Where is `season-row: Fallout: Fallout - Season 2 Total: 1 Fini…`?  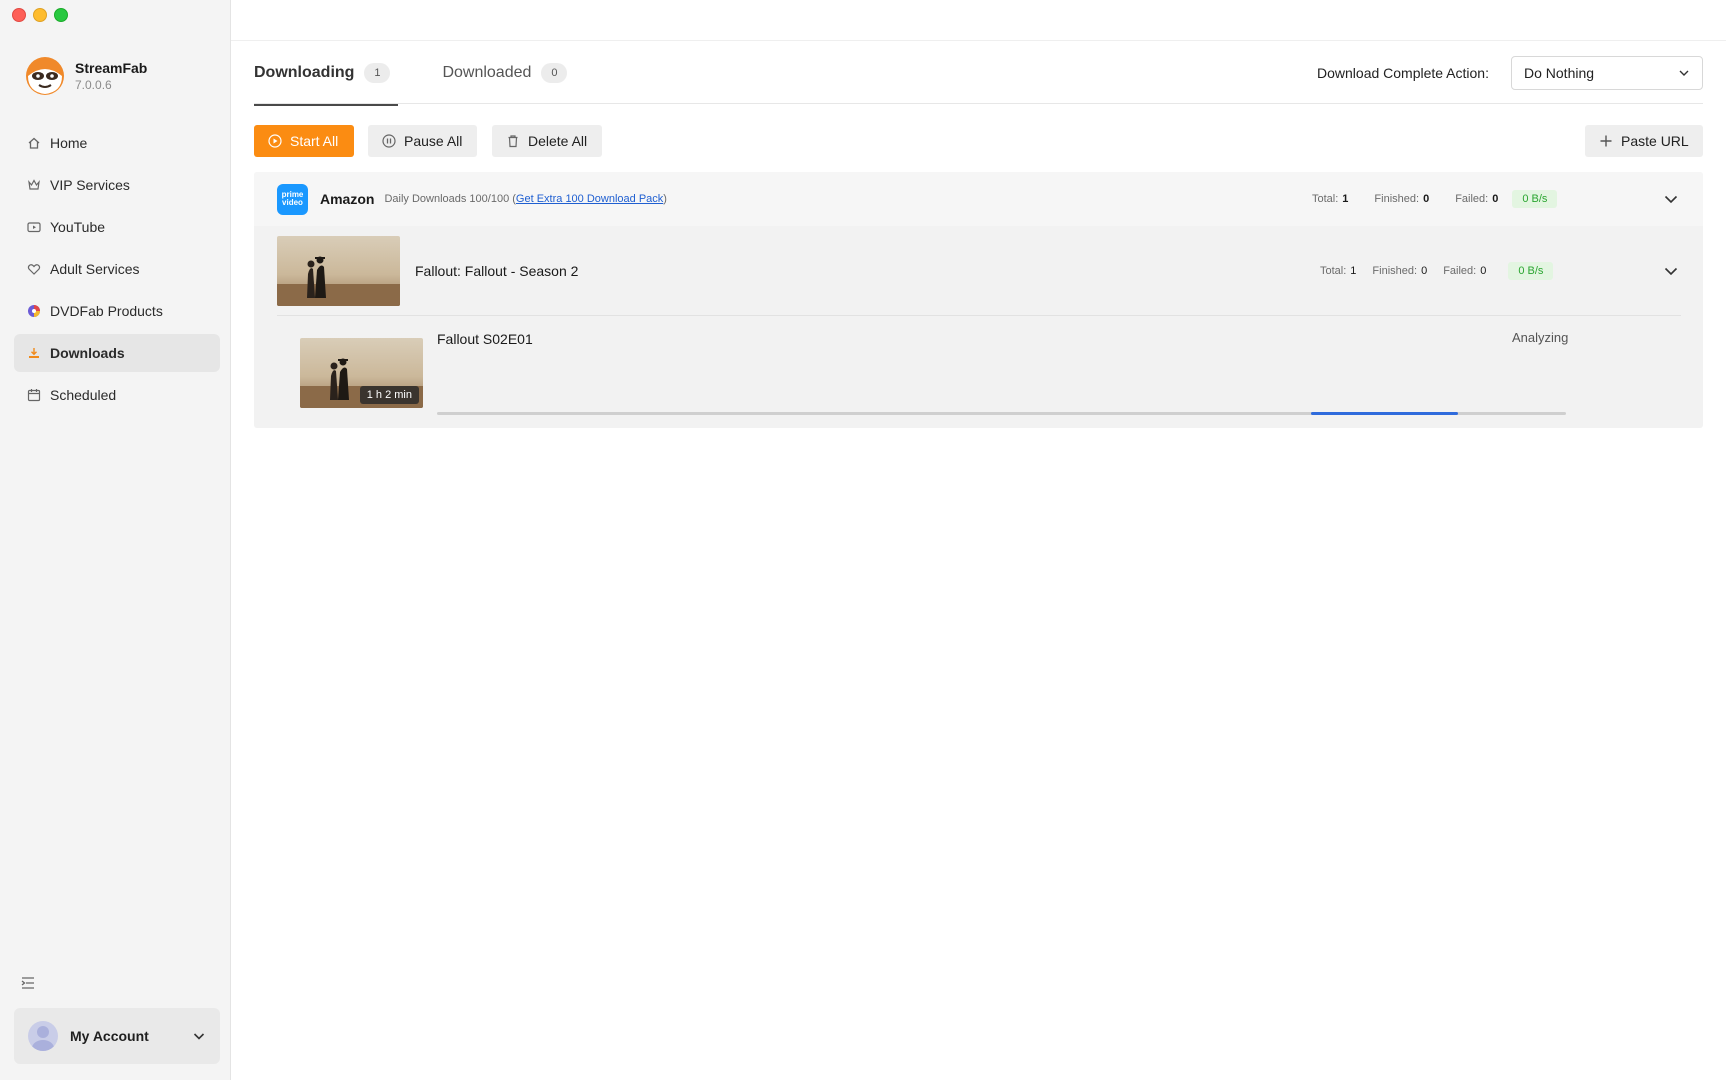 season-row: Fallout: Fallout - Season 2 Total: 1 Fini… is located at coordinates (978, 271).